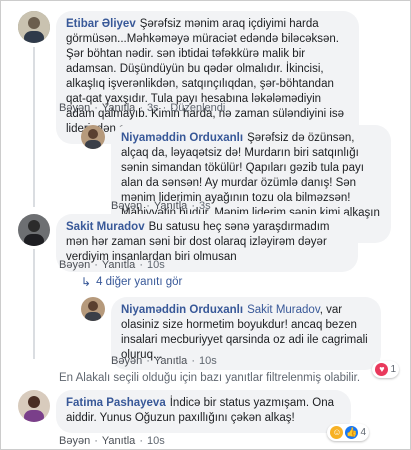  What do you see at coordinates (363, 432) in the screenshot?
I see `reaction-count: 4` at bounding box center [363, 432].